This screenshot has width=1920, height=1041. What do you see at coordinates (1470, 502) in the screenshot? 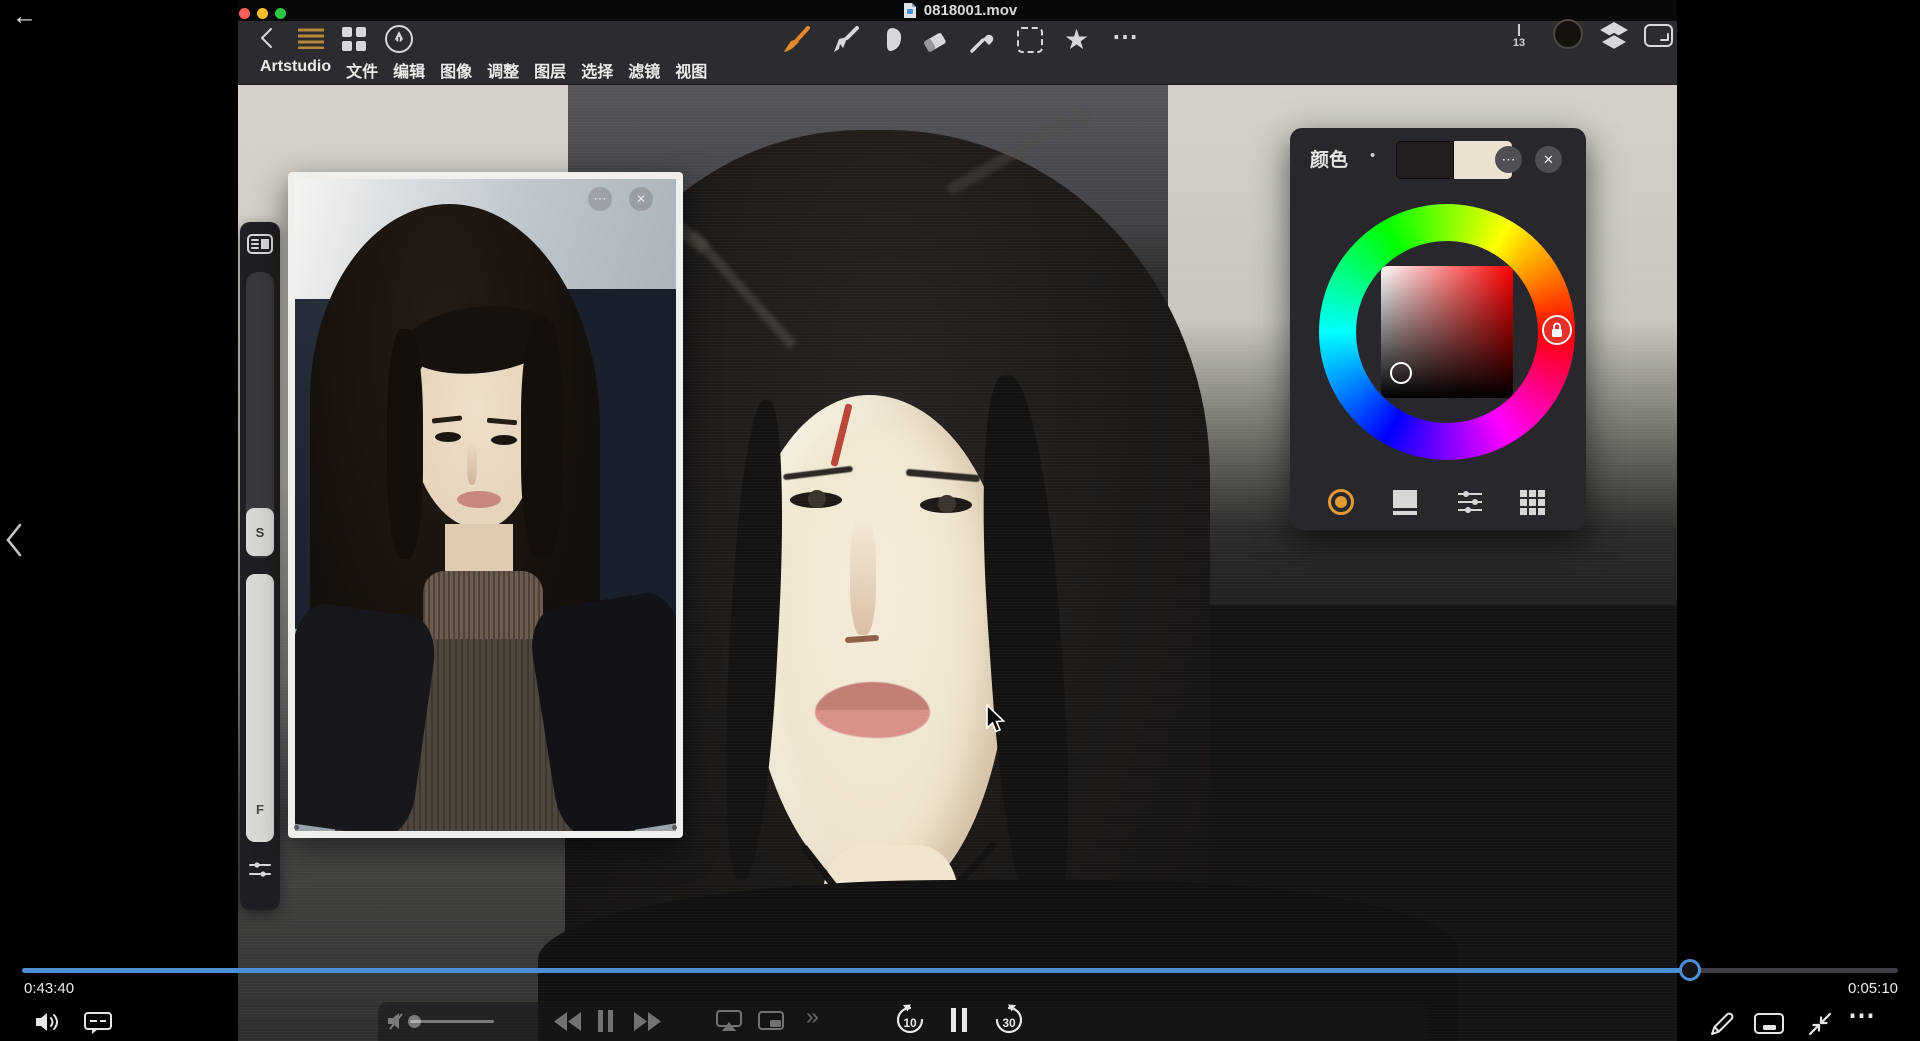
I see `sliders-mode-button` at bounding box center [1470, 502].